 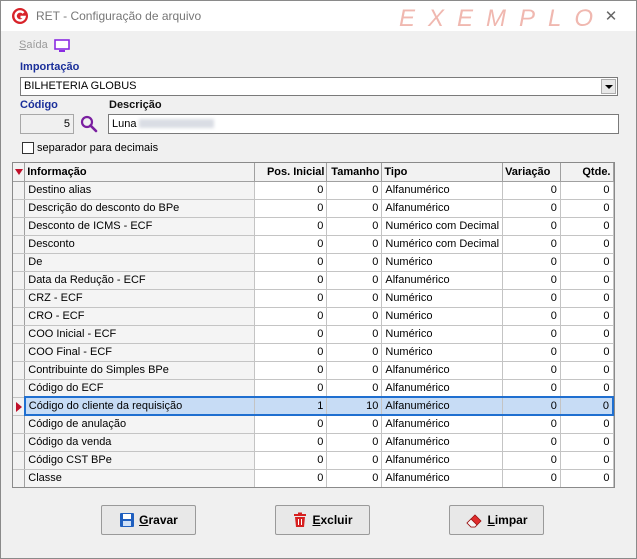 What do you see at coordinates (28, 148) in the screenshot?
I see `decimal-separator-checkbox` at bounding box center [28, 148].